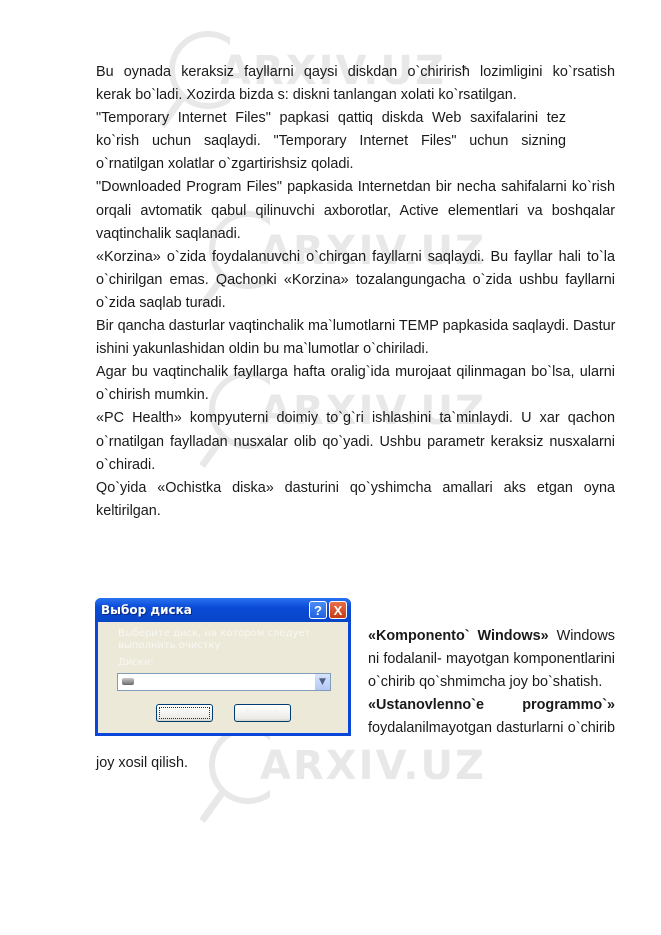 Image resolution: width=661 pixels, height=935 pixels. What do you see at coordinates (262, 713) in the screenshot?
I see `exit-button: Выход` at bounding box center [262, 713].